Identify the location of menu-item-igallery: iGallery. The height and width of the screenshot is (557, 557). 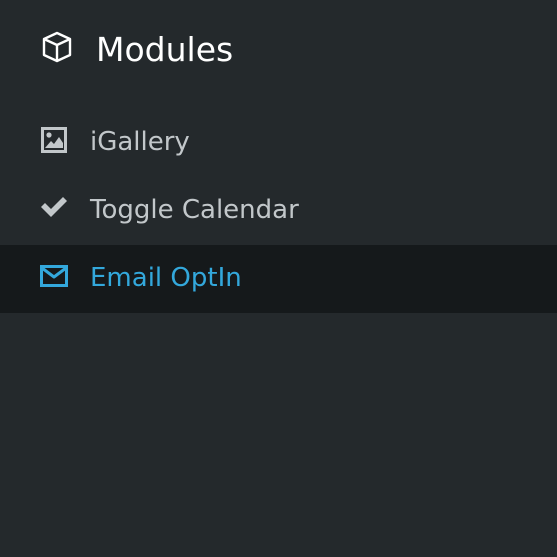
(278, 143).